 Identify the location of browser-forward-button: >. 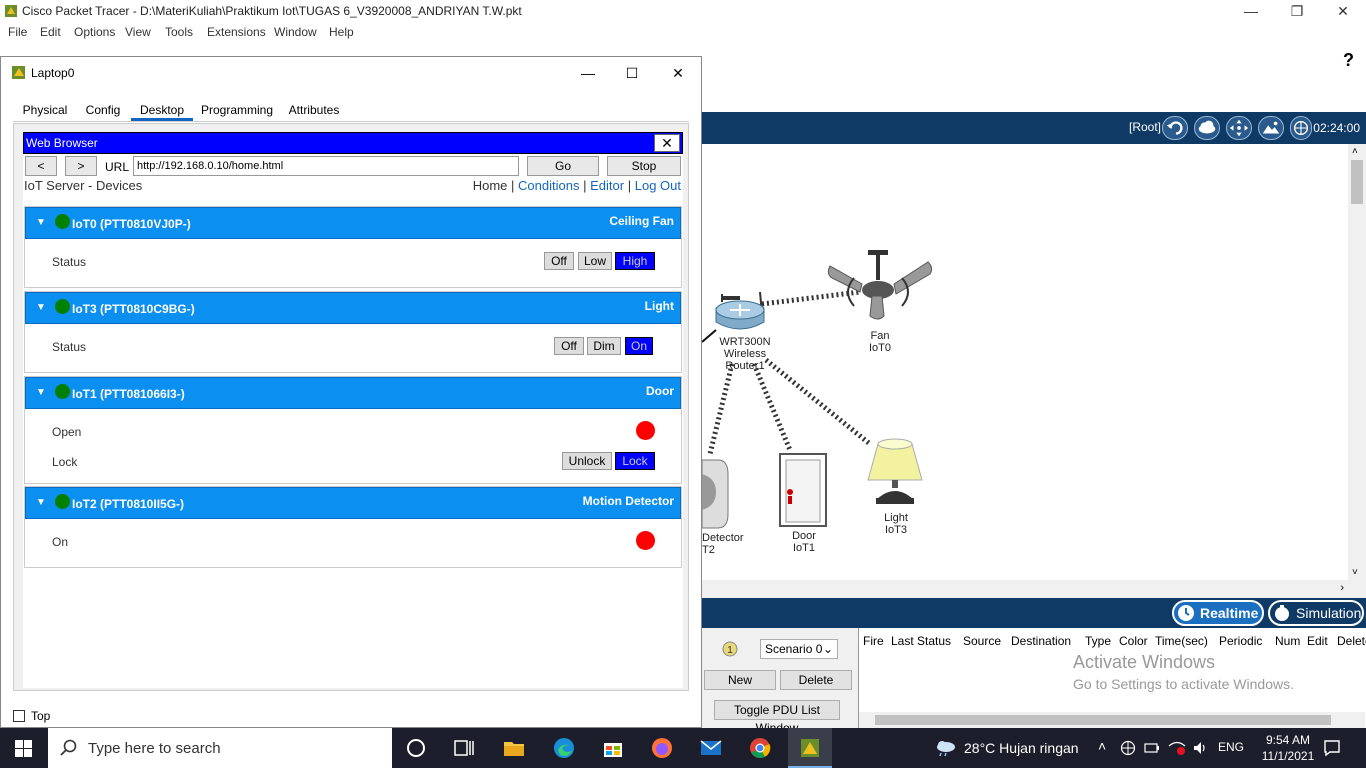
(81, 166).